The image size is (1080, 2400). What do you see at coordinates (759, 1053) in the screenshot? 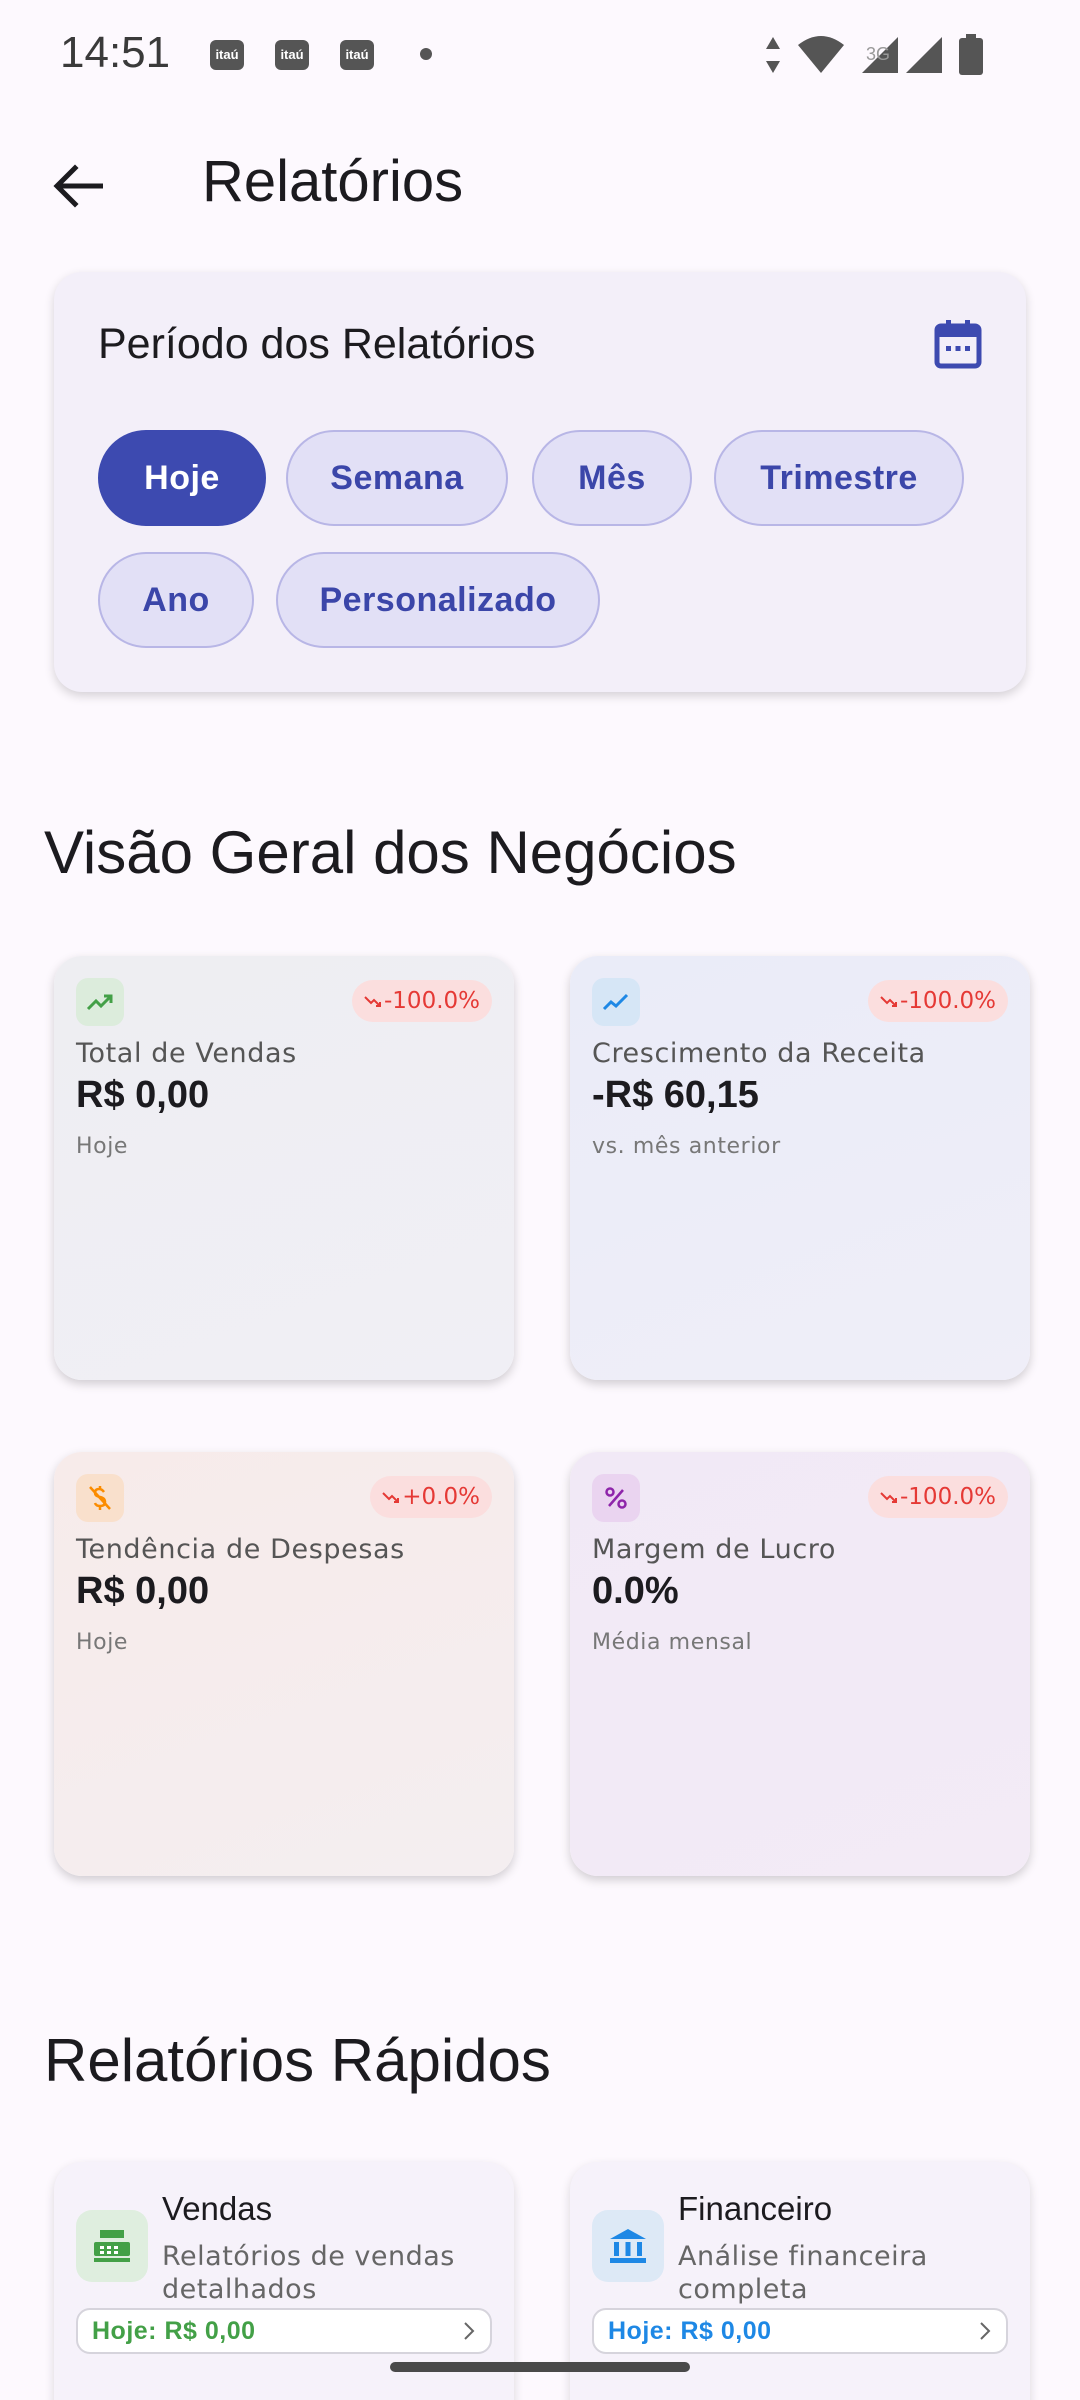
I see `metric-label: Crescimento da Receita` at bounding box center [759, 1053].